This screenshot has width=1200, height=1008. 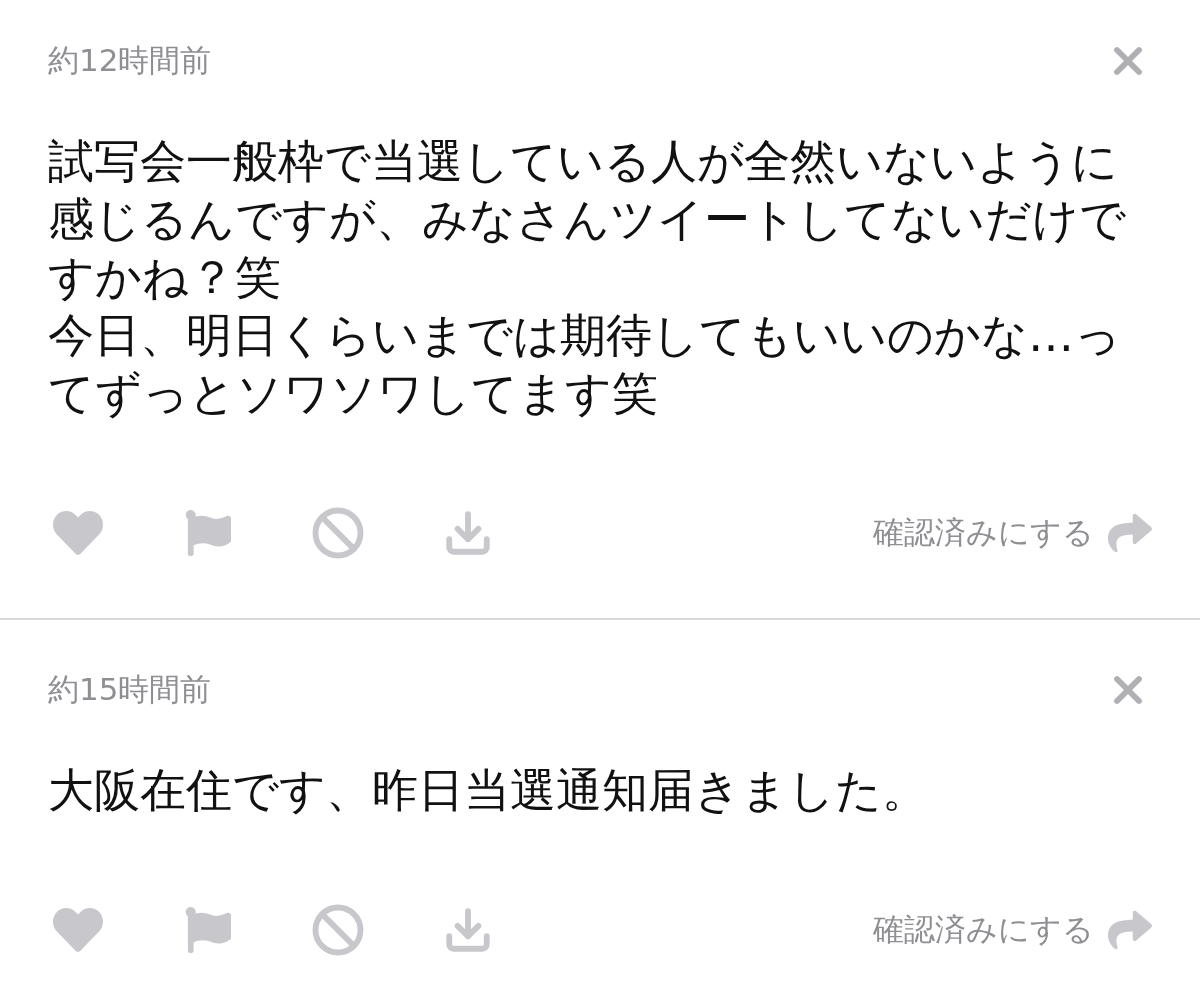 I want to click on timestamp: 約15時間前, so click(x=130, y=689).